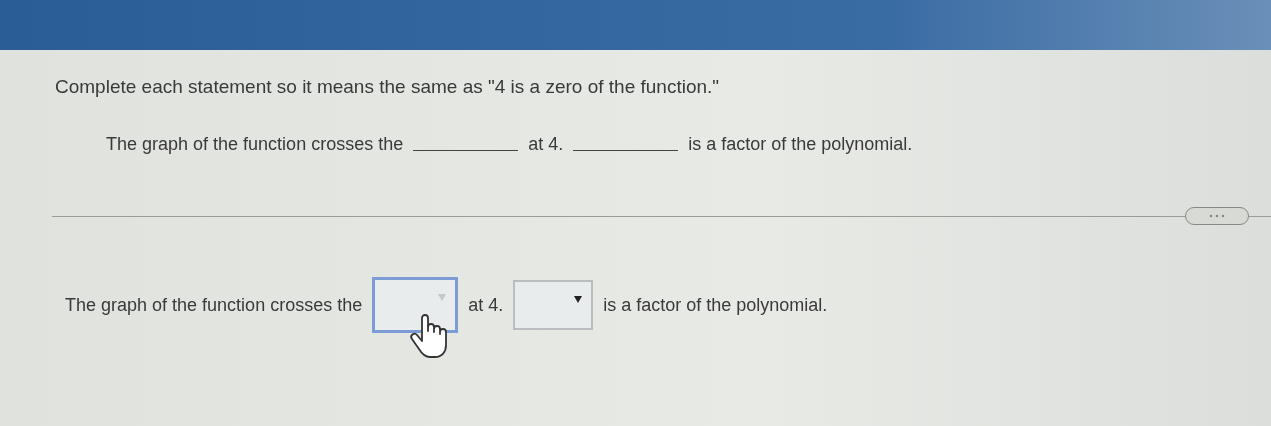 This screenshot has width=1271, height=426. Describe the element at coordinates (255, 144) in the screenshot. I see `statement-text: The graph of the function crosses the` at that location.